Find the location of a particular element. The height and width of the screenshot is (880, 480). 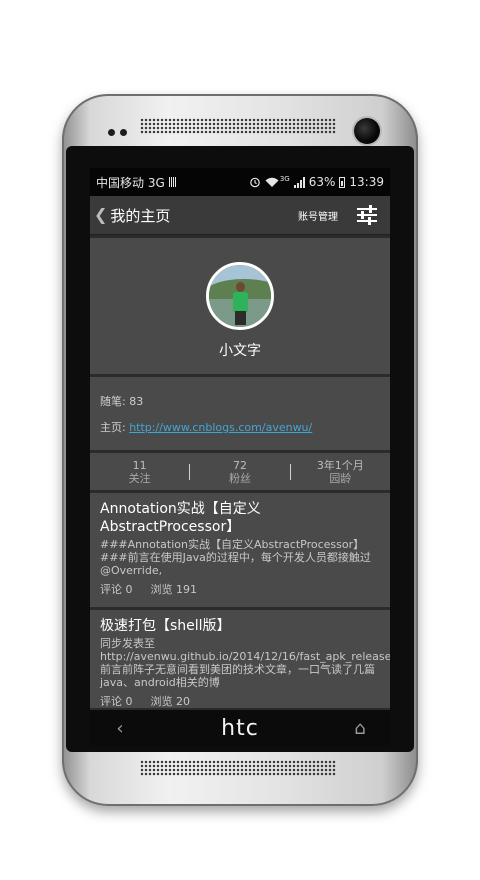

filter-settings-icon is located at coordinates (367, 215).